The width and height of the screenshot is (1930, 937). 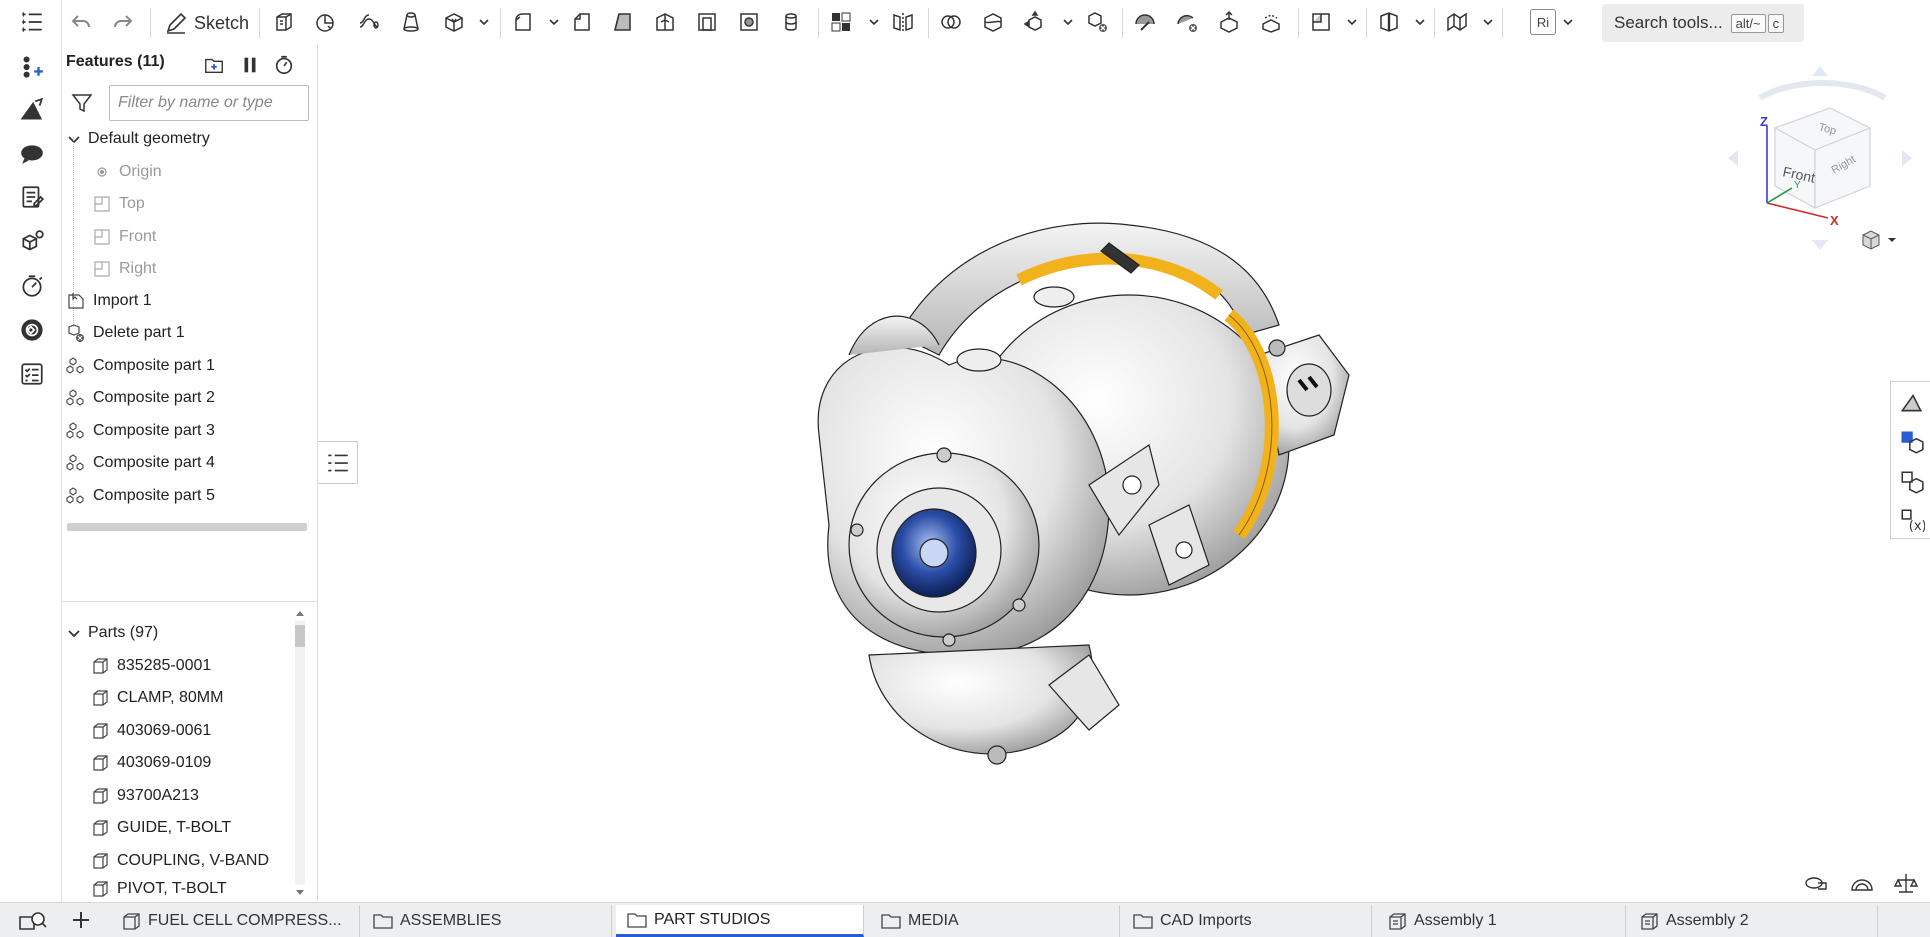 I want to click on surface-icon, so click(x=1457, y=22).